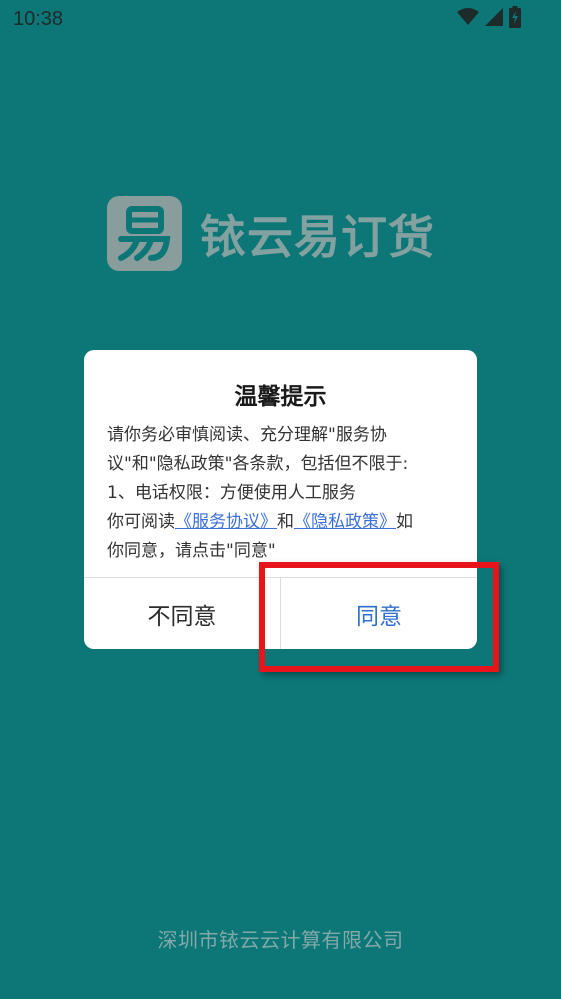  I want to click on status-bar: 10:38, so click(280, 20).